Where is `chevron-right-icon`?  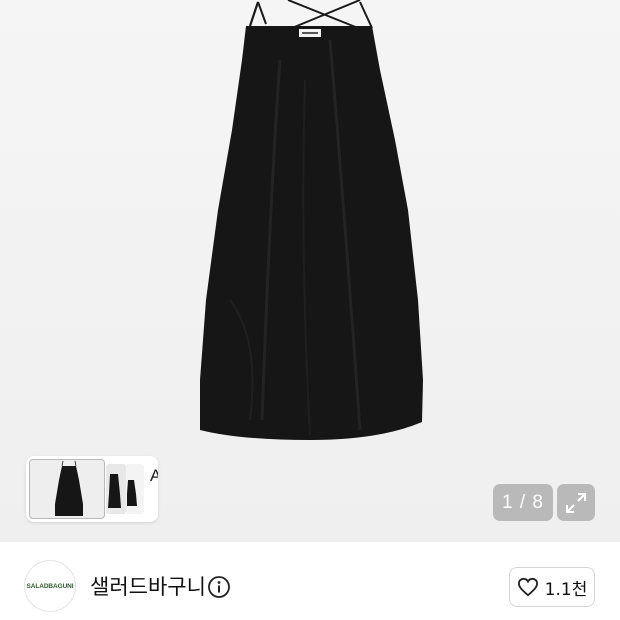
chevron-right-icon is located at coordinates (157, 499).